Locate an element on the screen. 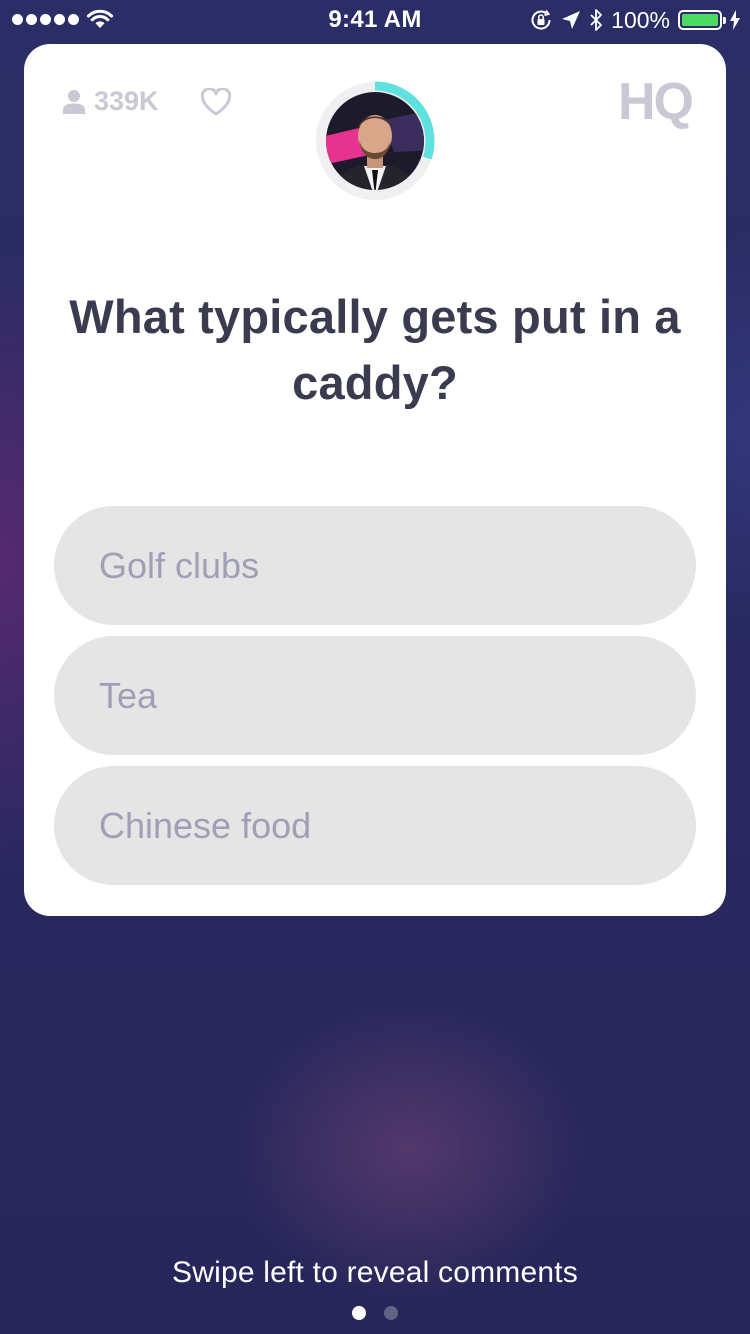 The image size is (750, 1334). status-right-group: 100% is located at coordinates (634, 20).